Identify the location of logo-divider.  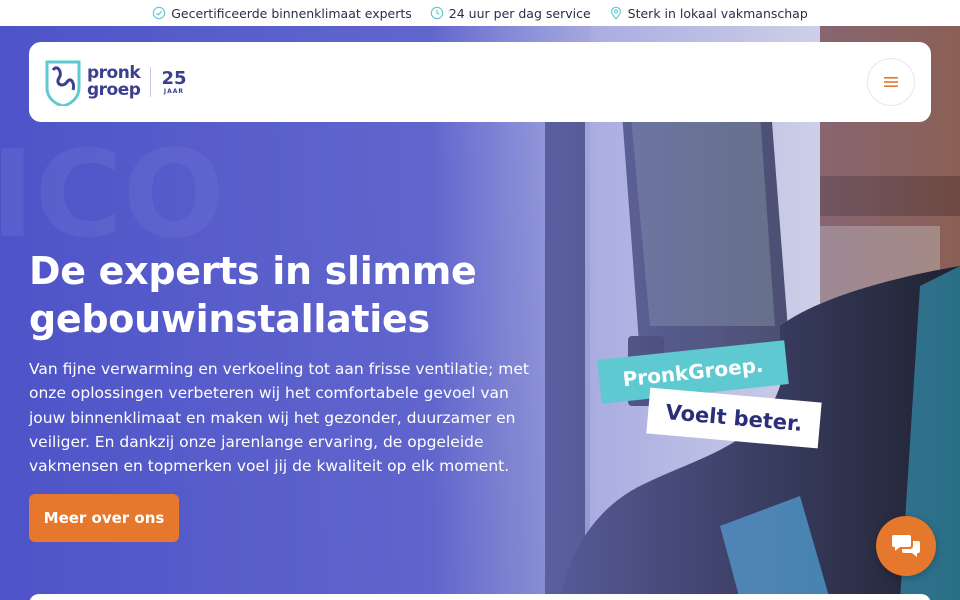
(151, 82).